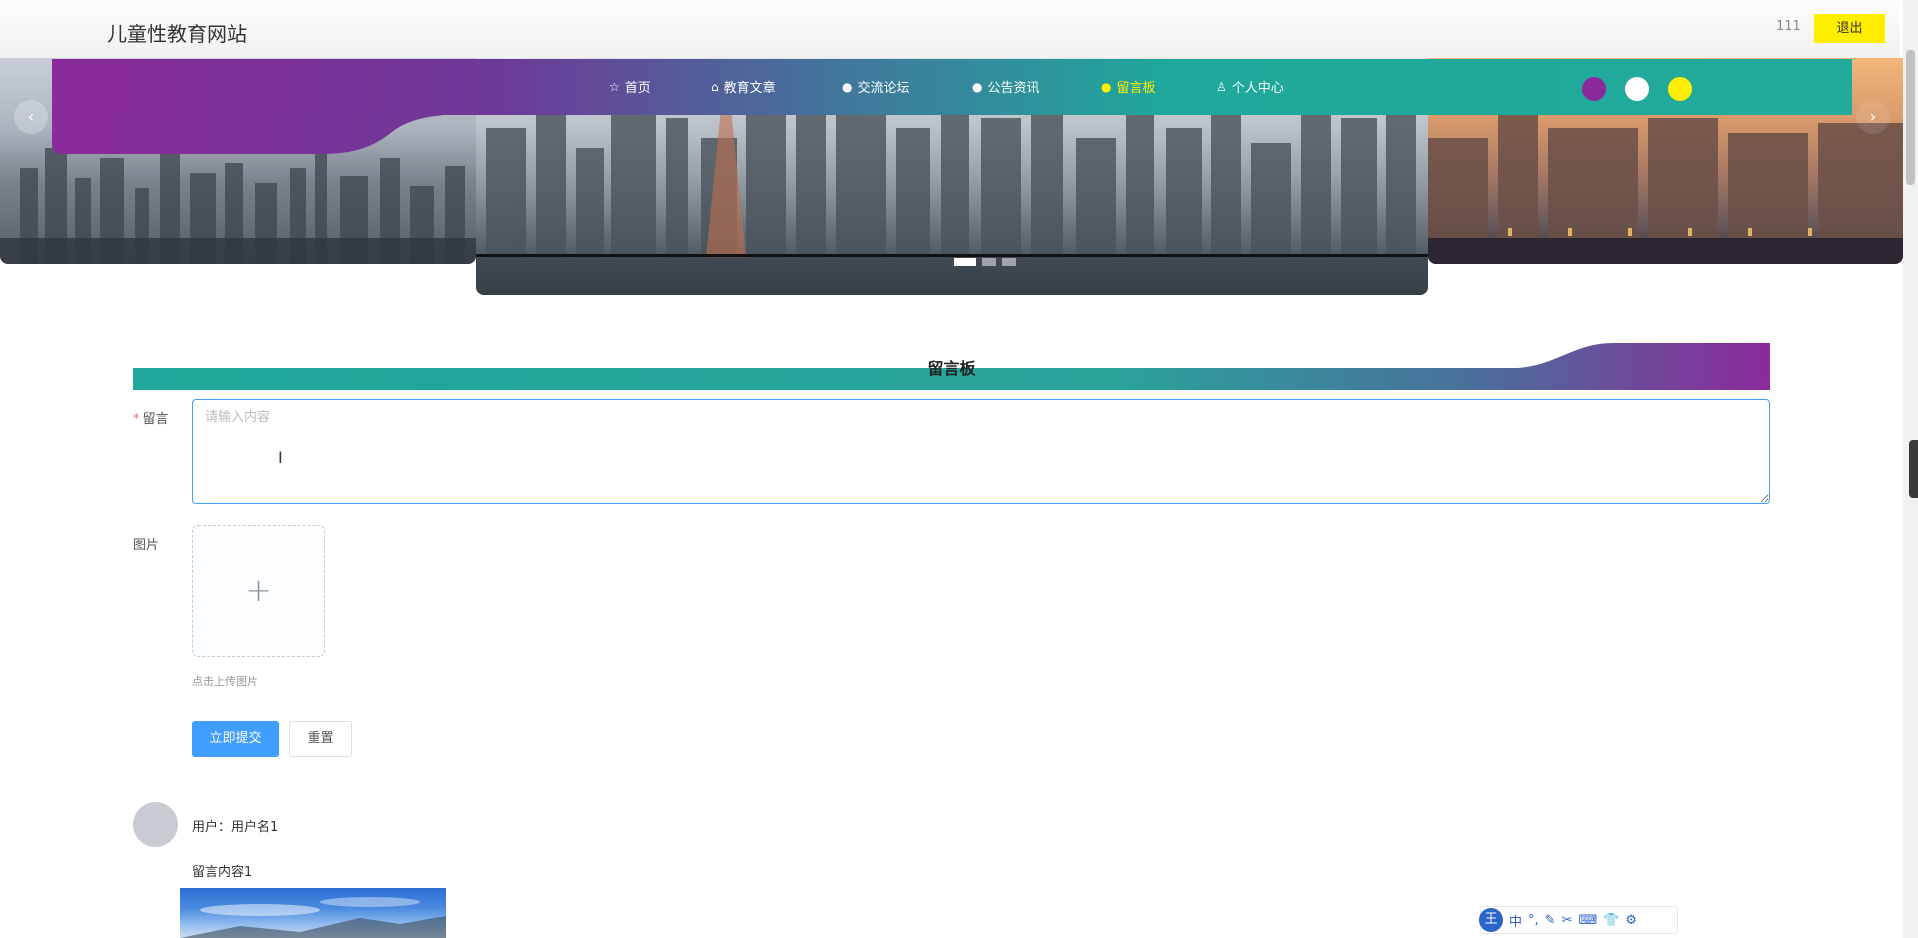  Describe the element at coordinates (1913, 469) in the screenshot. I see `side-drawer-handle` at that location.